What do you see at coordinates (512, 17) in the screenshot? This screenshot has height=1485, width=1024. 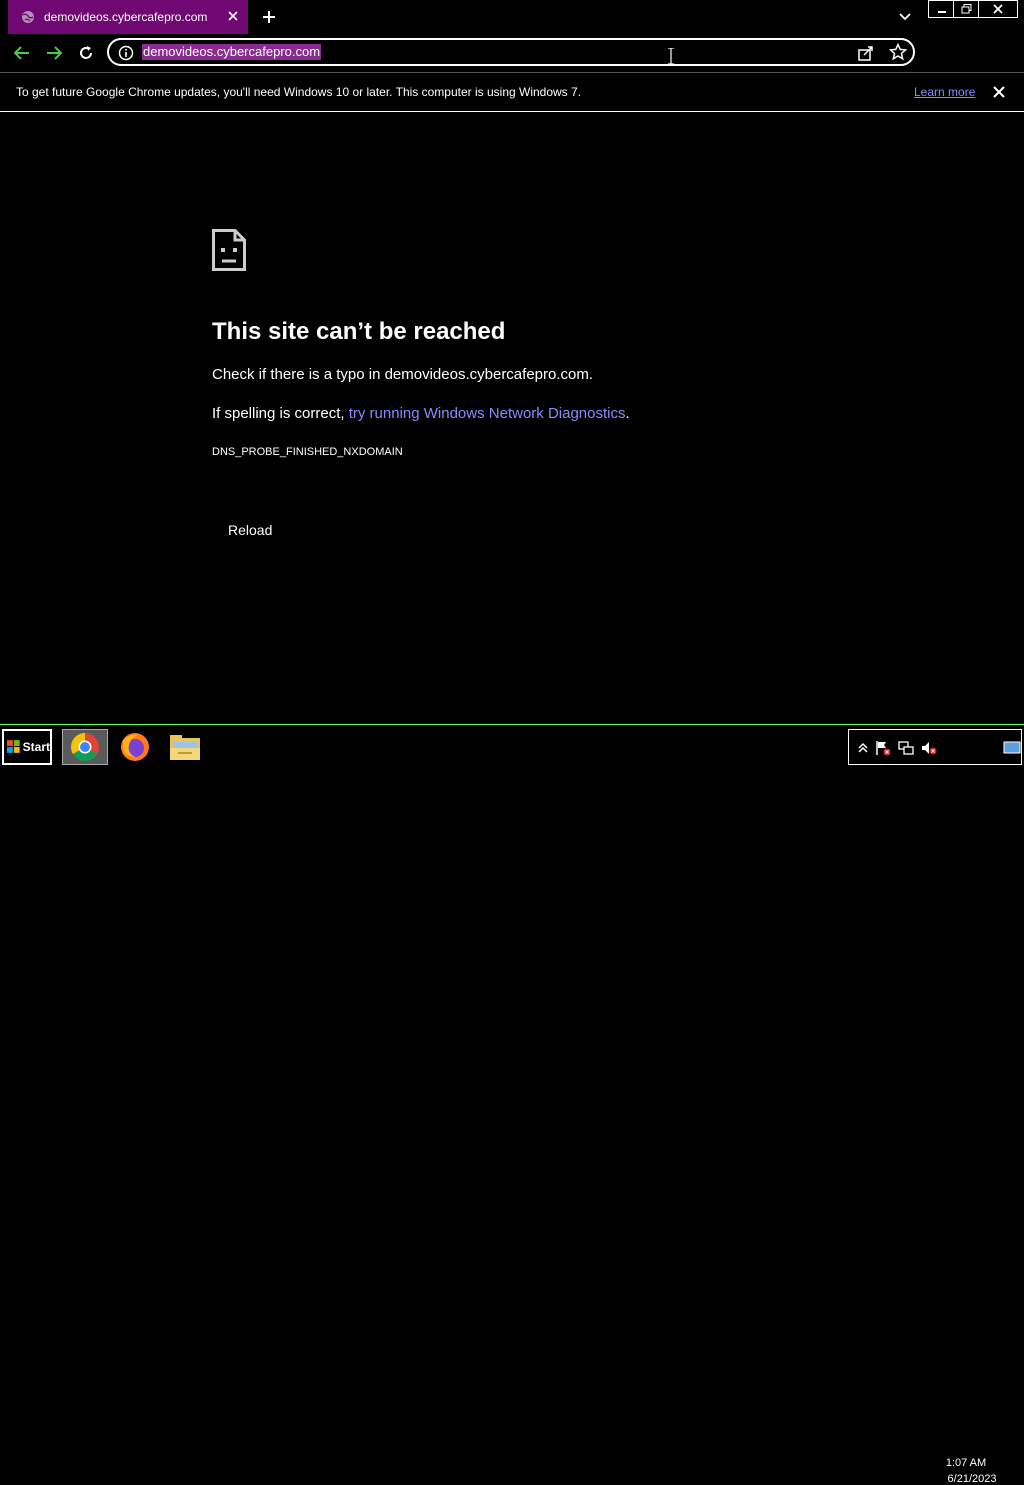 I see `tab-strip: demovideos.cybercafepro.com` at bounding box center [512, 17].